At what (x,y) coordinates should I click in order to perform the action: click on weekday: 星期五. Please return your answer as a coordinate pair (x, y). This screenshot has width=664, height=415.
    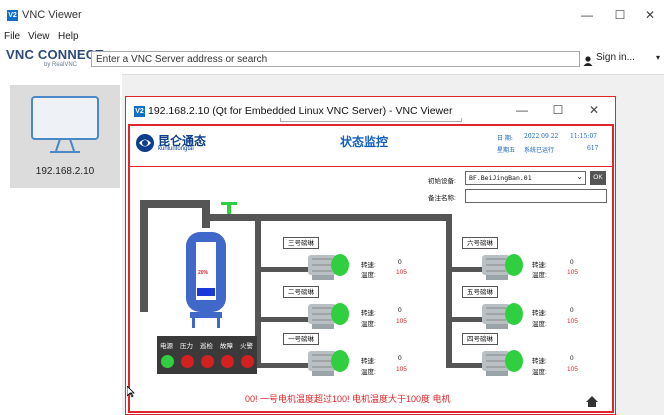
    Looking at the image, I should click on (506, 150).